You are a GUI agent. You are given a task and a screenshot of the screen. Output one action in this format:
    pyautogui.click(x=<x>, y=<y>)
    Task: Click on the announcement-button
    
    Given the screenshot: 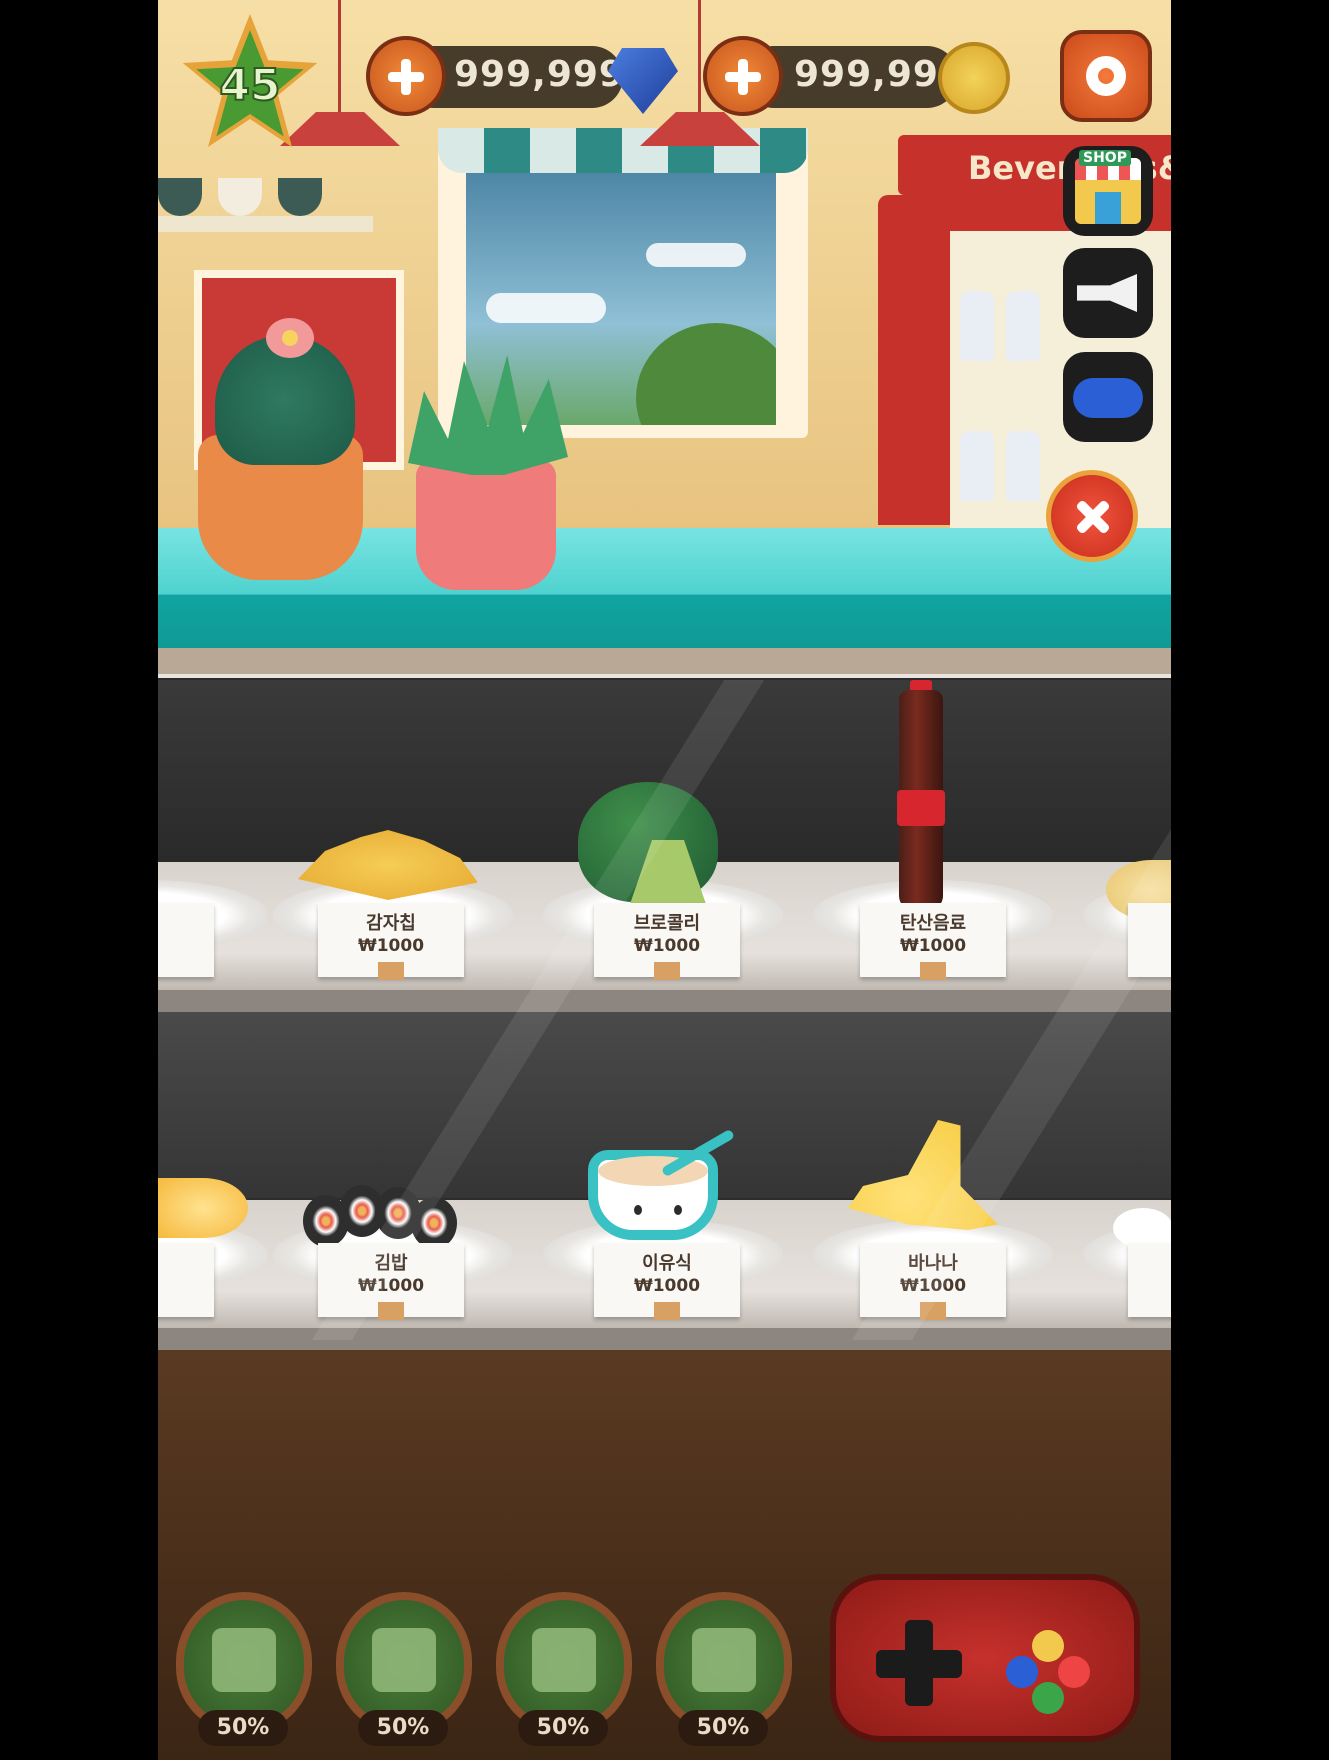 What is the action you would take?
    pyautogui.click(x=1108, y=293)
    